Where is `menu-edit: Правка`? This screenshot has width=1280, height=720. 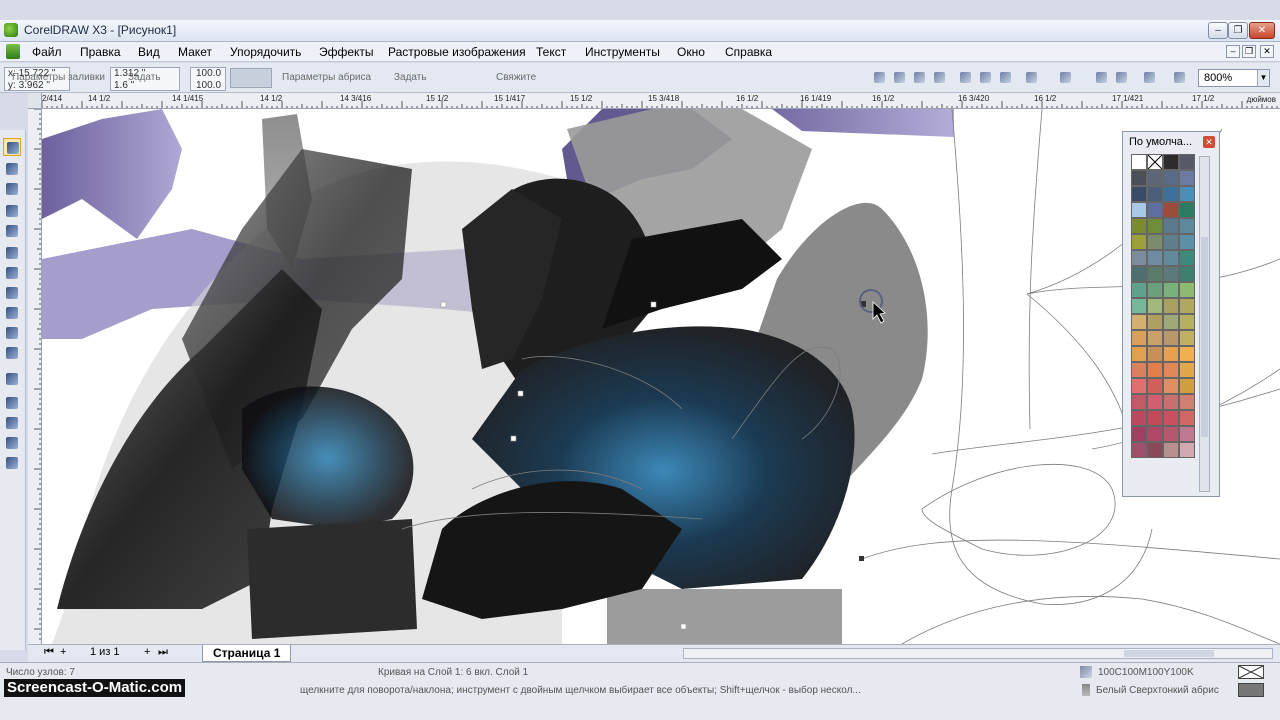
menu-edit: Правка is located at coordinates (100, 52).